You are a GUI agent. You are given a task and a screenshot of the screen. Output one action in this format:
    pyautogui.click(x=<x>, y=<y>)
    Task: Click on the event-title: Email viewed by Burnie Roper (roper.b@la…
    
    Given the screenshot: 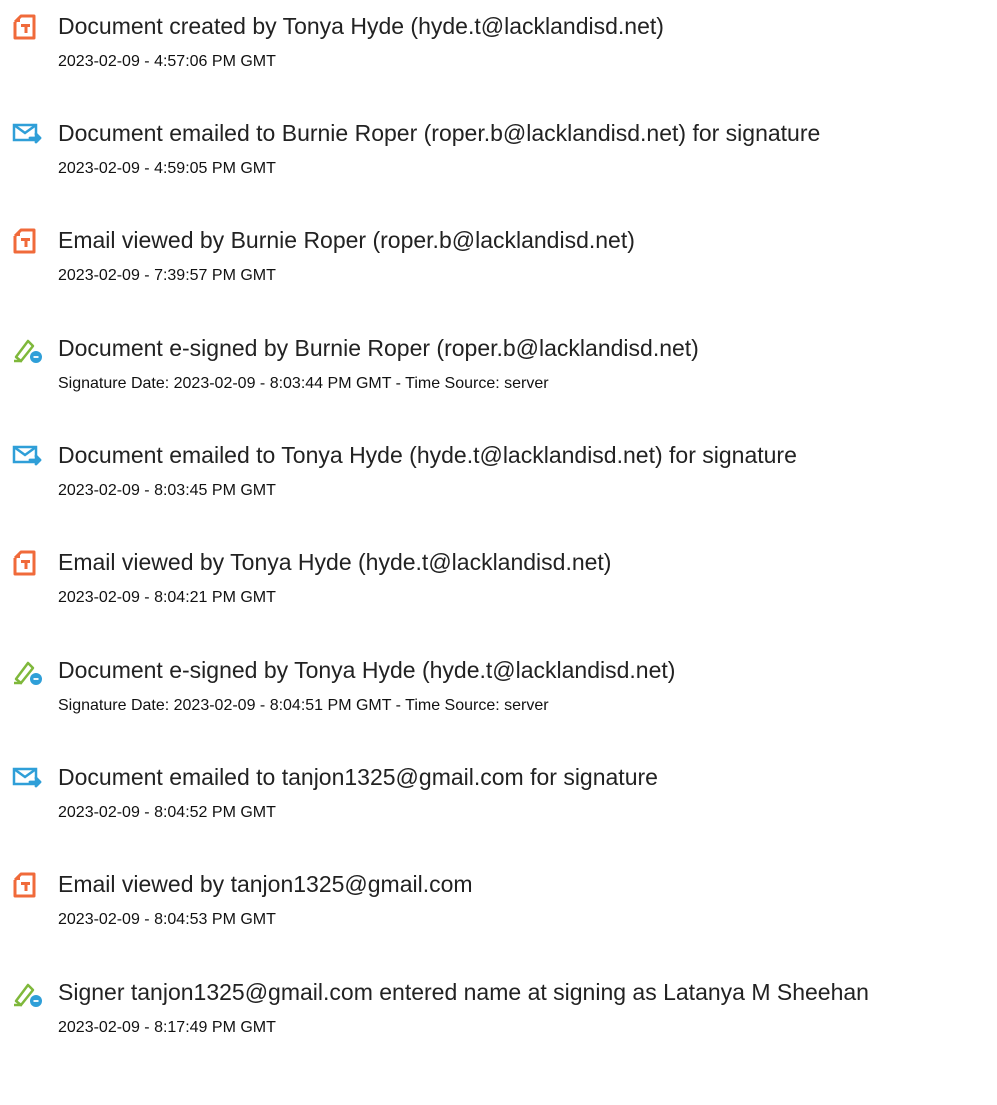 What is the action you would take?
    pyautogui.click(x=346, y=240)
    